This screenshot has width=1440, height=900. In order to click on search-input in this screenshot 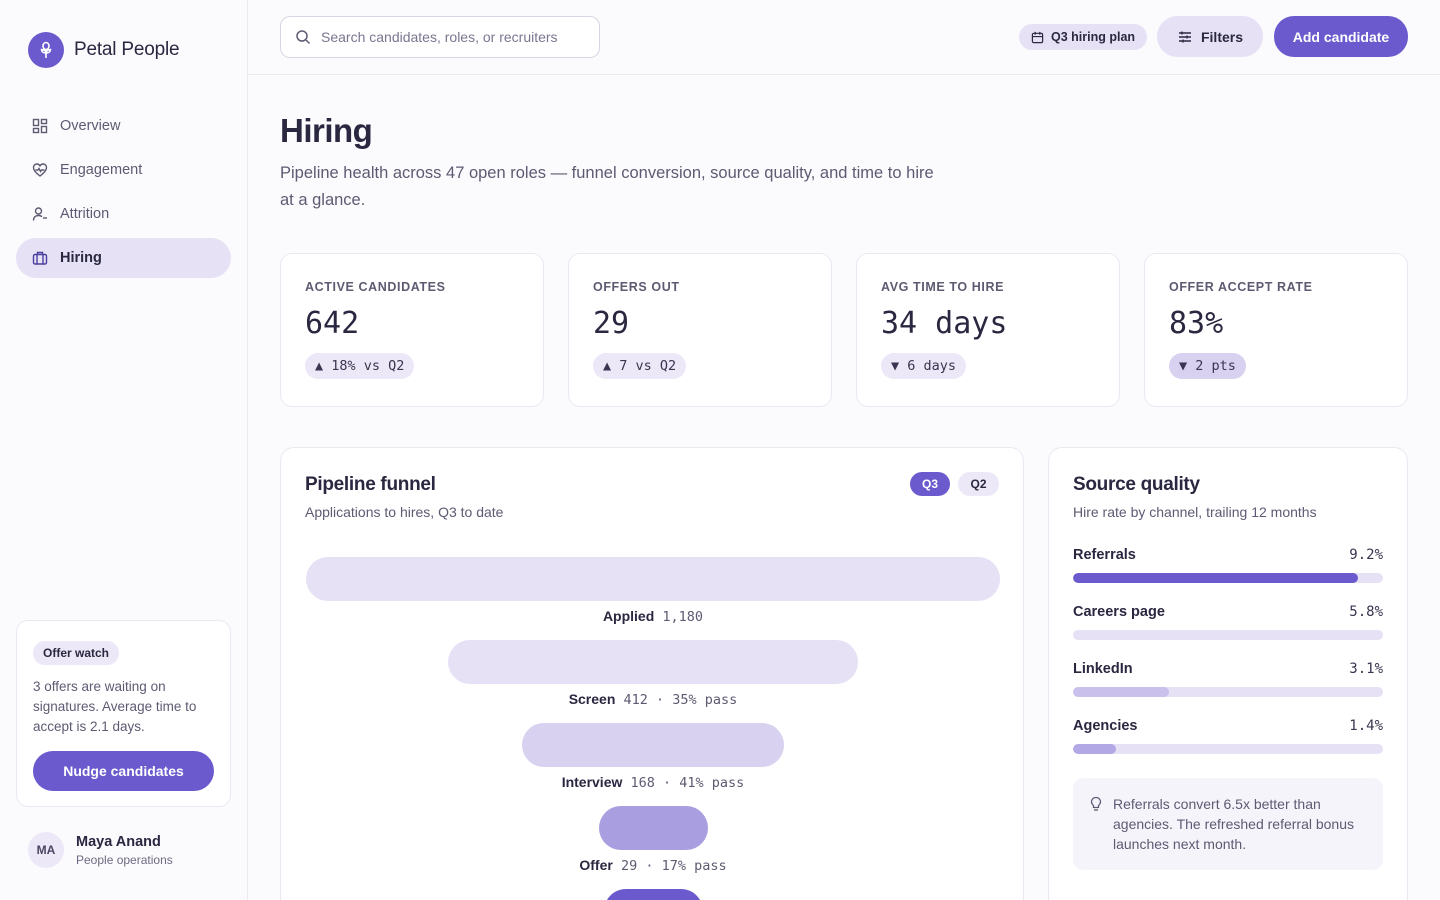, I will do `click(451, 37)`.